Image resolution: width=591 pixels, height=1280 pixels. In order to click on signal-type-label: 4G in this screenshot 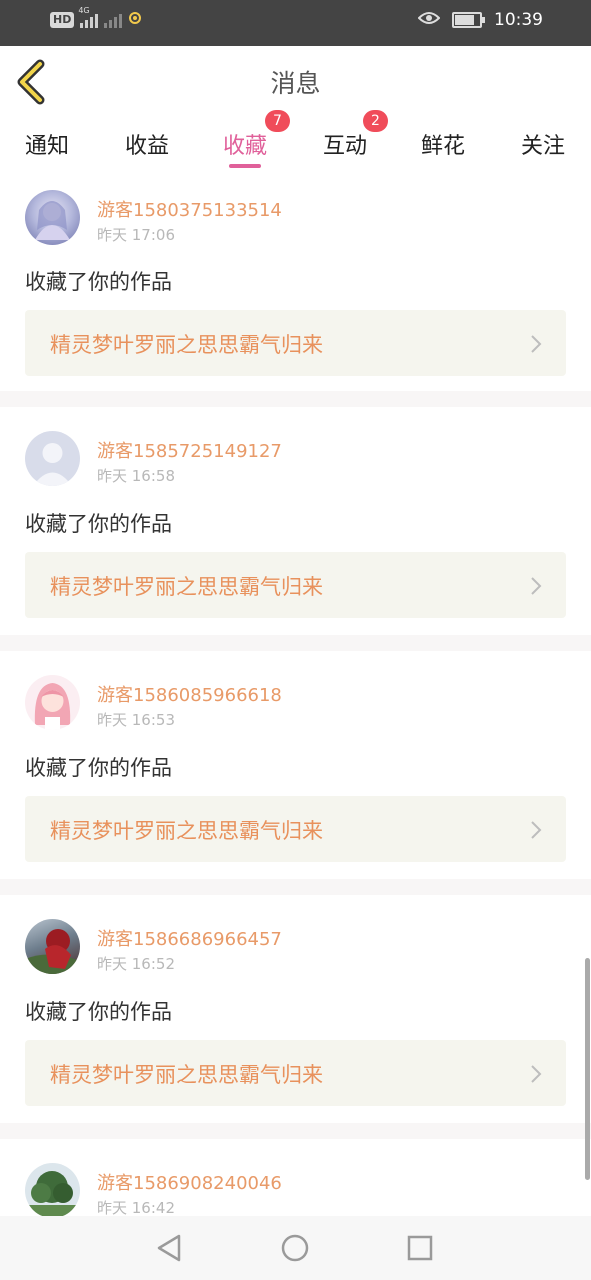, I will do `click(84, 10)`.